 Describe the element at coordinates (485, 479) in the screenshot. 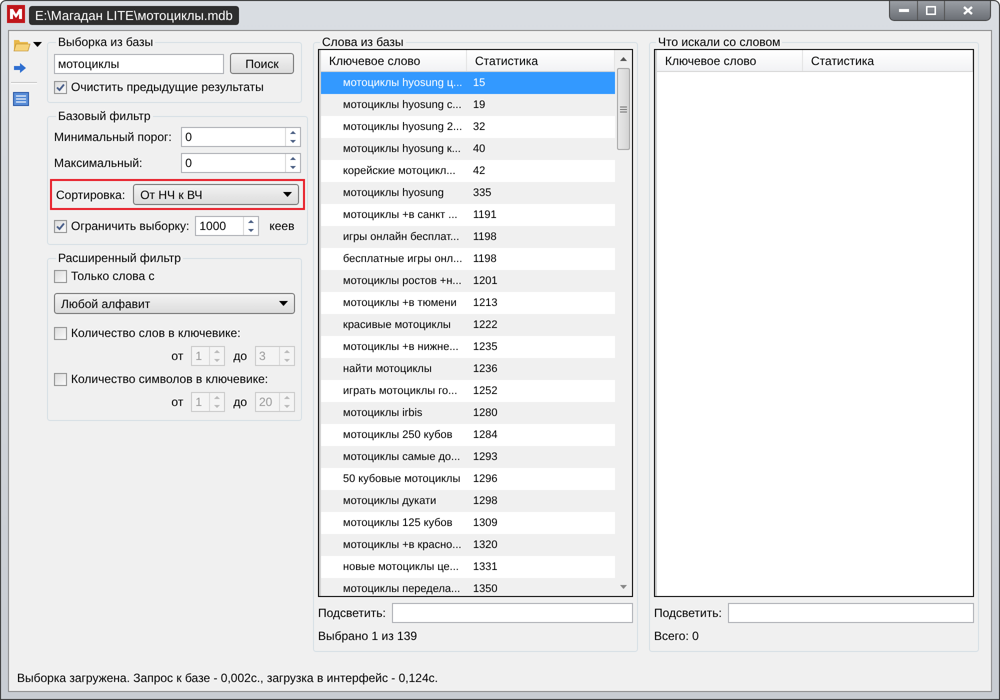

I see `stat-cell-text: 1296` at that location.